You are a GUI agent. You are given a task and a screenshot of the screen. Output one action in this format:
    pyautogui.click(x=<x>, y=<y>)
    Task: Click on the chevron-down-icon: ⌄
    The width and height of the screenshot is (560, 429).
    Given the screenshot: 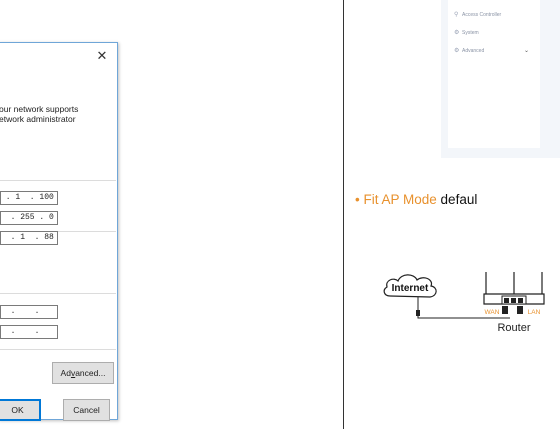 What is the action you would take?
    pyautogui.click(x=527, y=51)
    